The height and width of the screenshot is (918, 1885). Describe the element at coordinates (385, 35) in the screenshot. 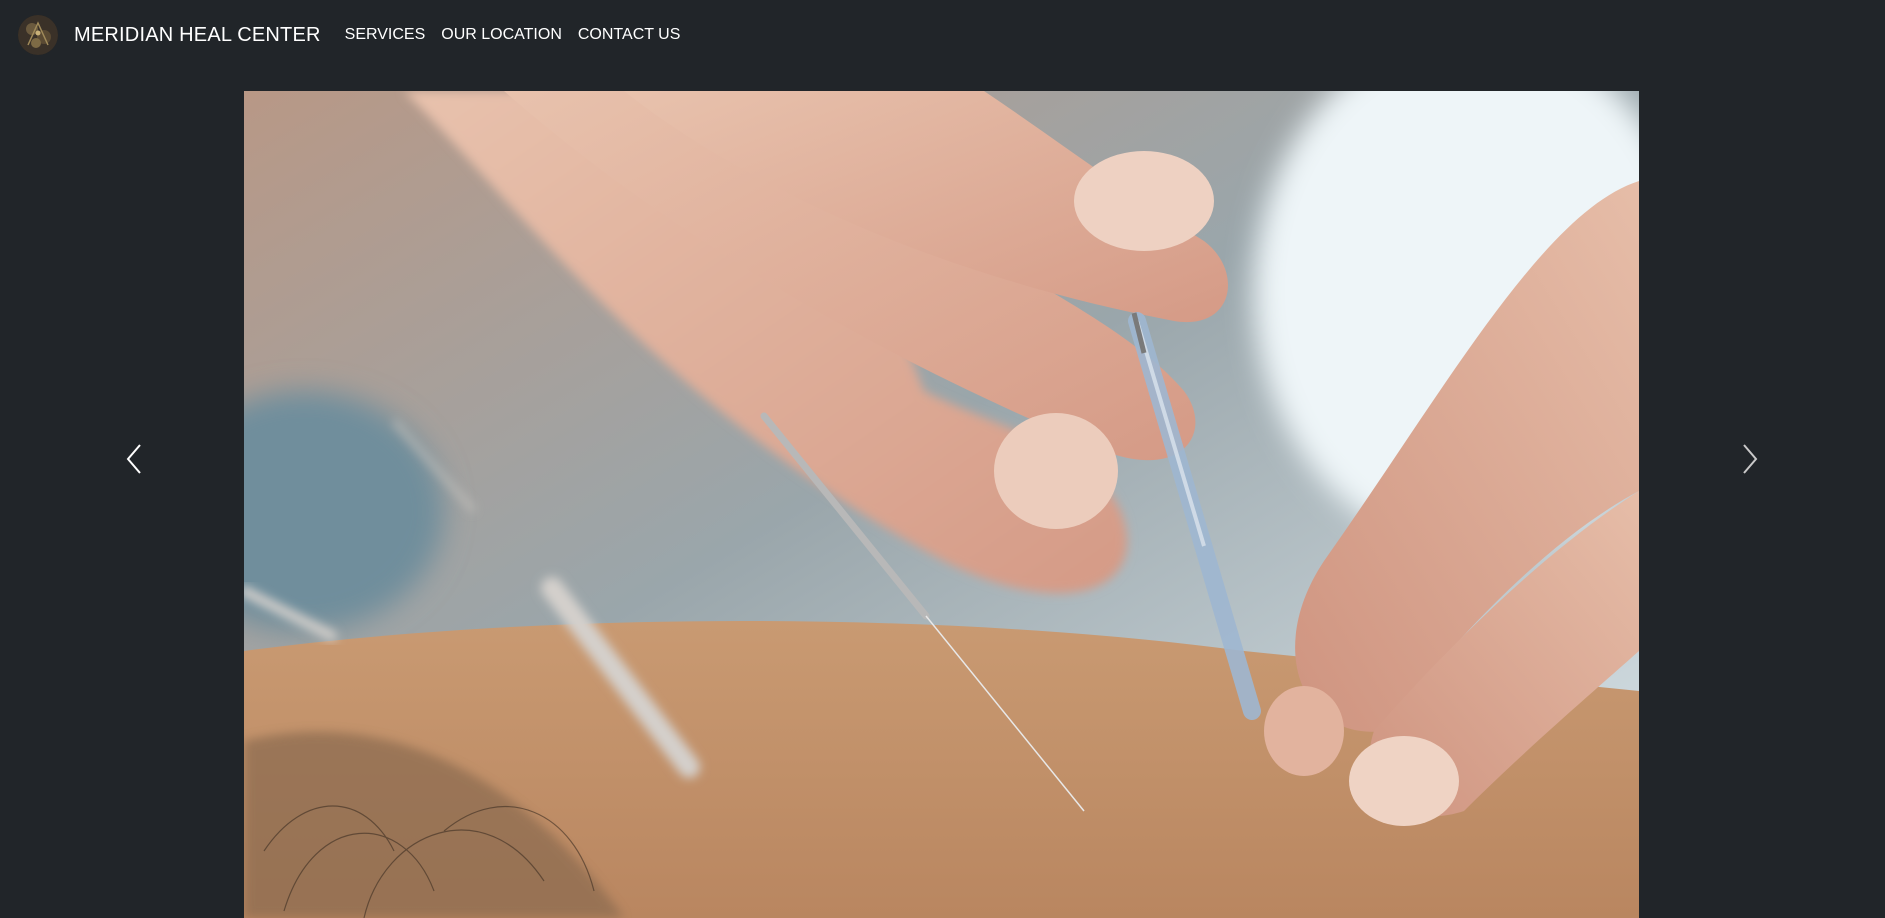

I see `nav-link-services: SERVICES` at that location.